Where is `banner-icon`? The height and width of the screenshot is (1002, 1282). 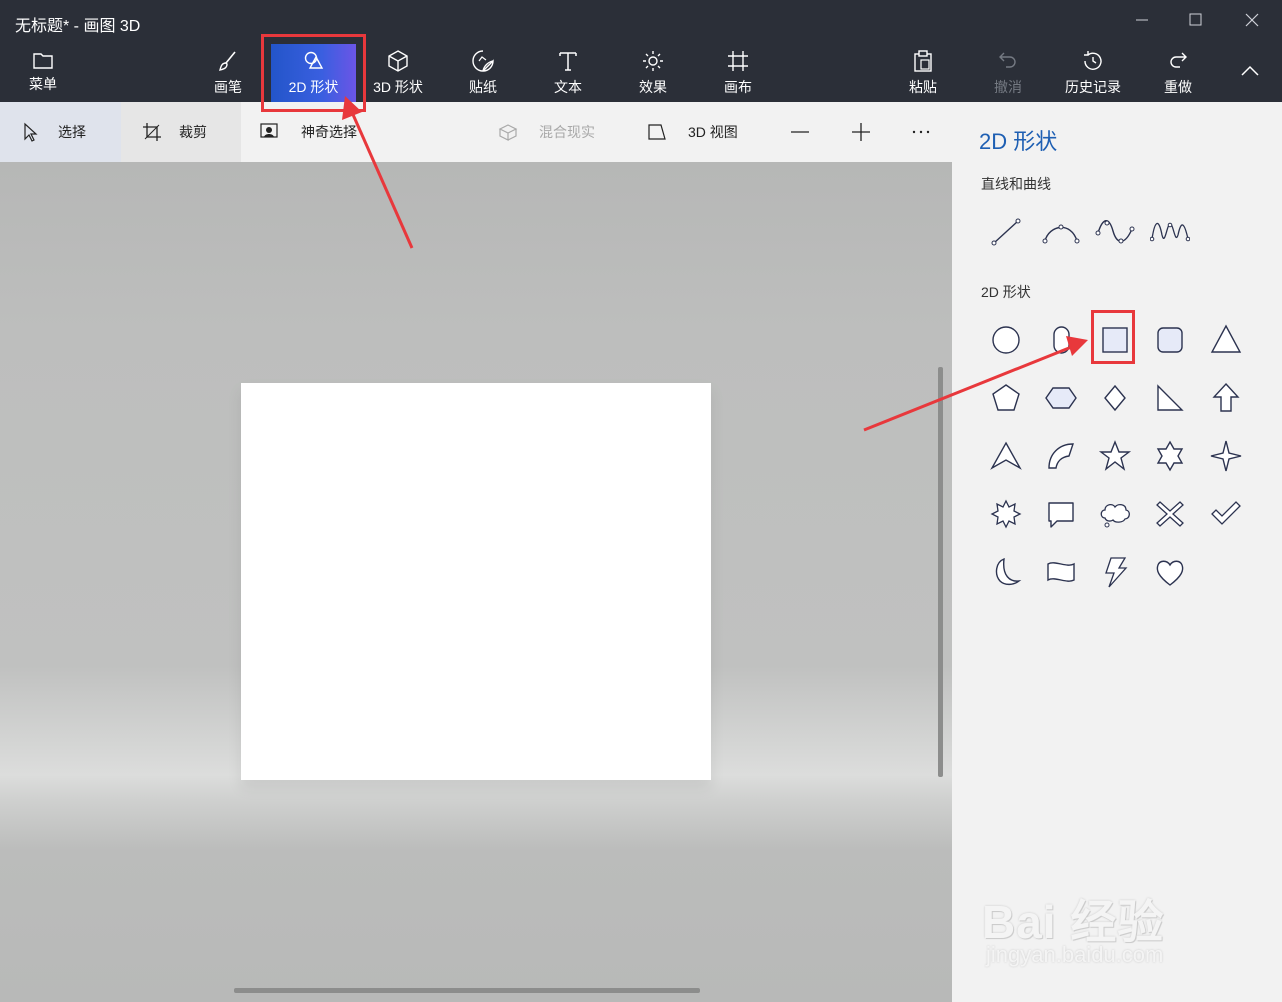 banner-icon is located at coordinates (1061, 572).